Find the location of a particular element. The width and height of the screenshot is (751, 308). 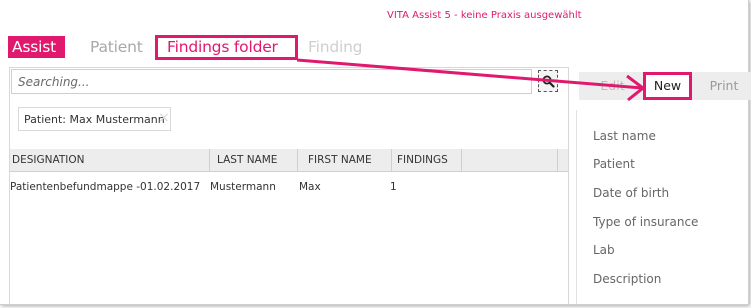

cell-first-name: Max is located at coordinates (310, 187).